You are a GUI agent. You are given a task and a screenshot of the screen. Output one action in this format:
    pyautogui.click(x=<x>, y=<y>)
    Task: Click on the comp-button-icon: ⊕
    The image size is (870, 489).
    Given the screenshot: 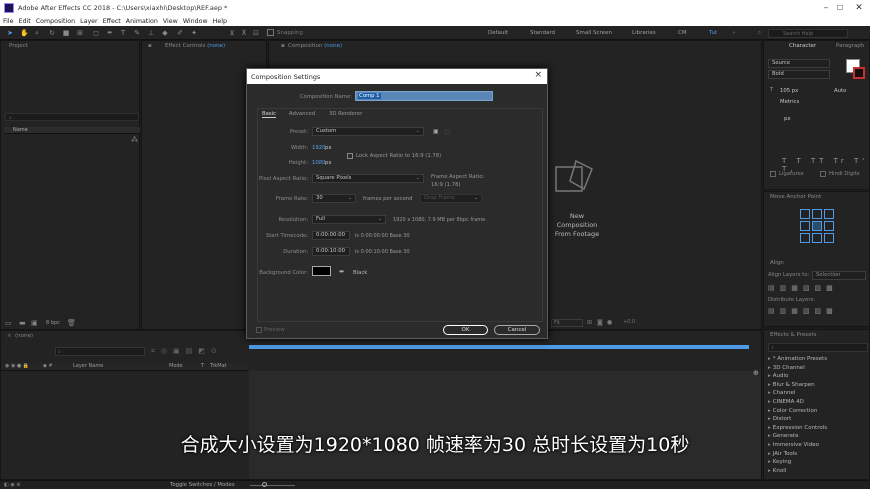 What is the action you would take?
    pyautogui.click(x=756, y=373)
    